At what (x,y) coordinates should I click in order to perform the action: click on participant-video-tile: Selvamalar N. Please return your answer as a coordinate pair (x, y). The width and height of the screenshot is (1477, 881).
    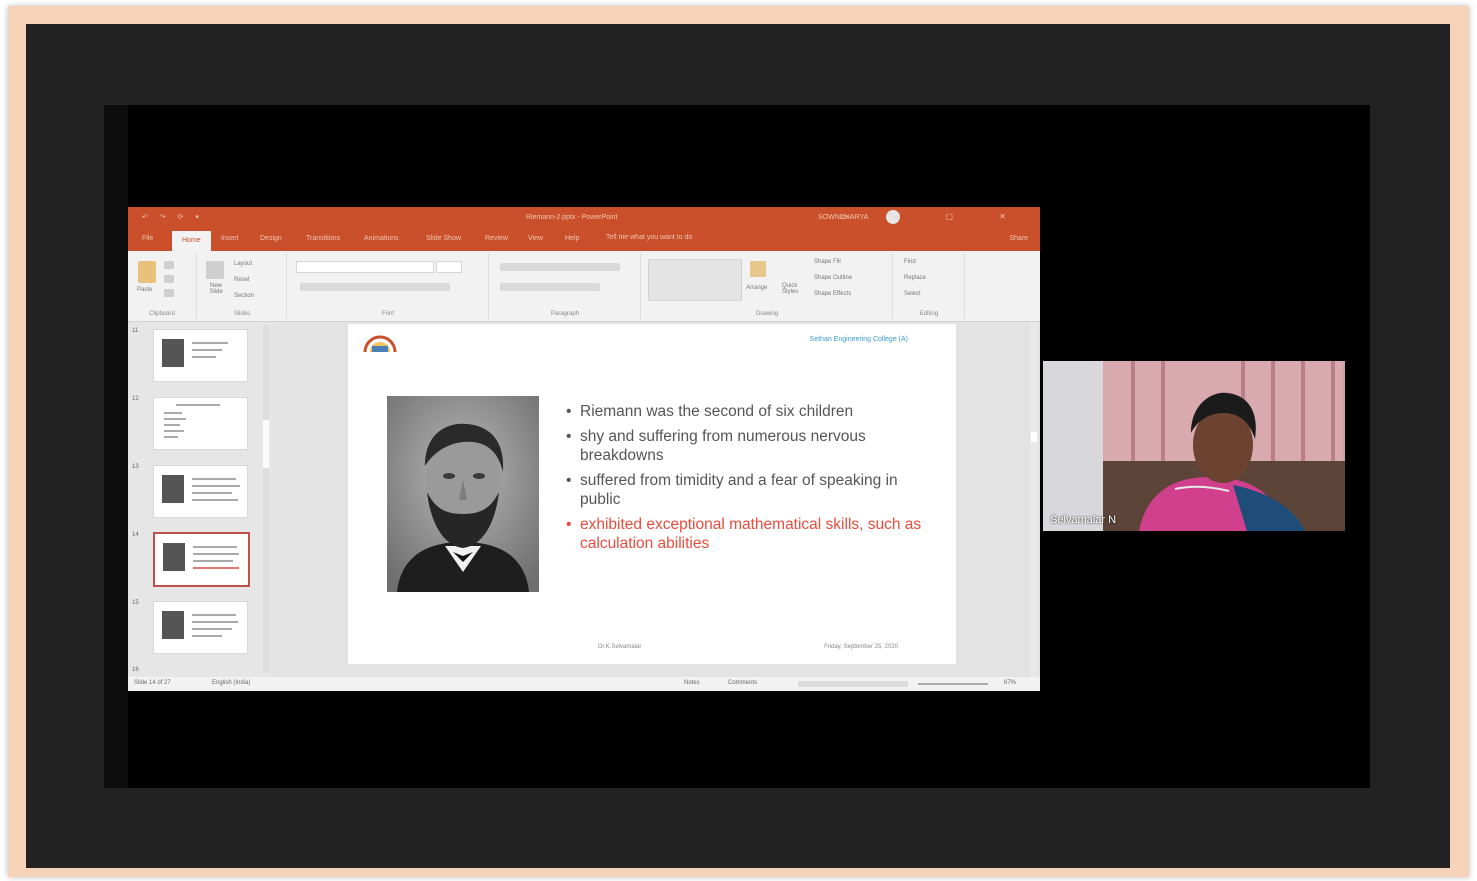
    Looking at the image, I should click on (1194, 446).